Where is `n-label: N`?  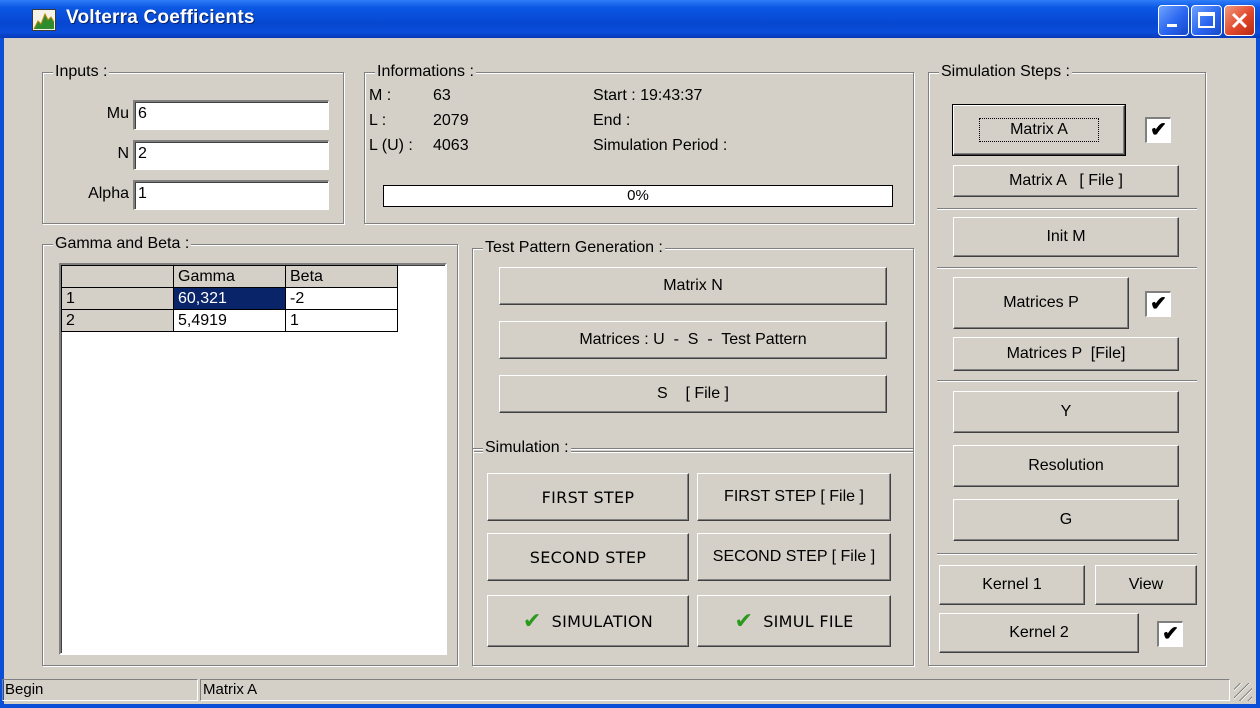 n-label: N is located at coordinates (123, 153).